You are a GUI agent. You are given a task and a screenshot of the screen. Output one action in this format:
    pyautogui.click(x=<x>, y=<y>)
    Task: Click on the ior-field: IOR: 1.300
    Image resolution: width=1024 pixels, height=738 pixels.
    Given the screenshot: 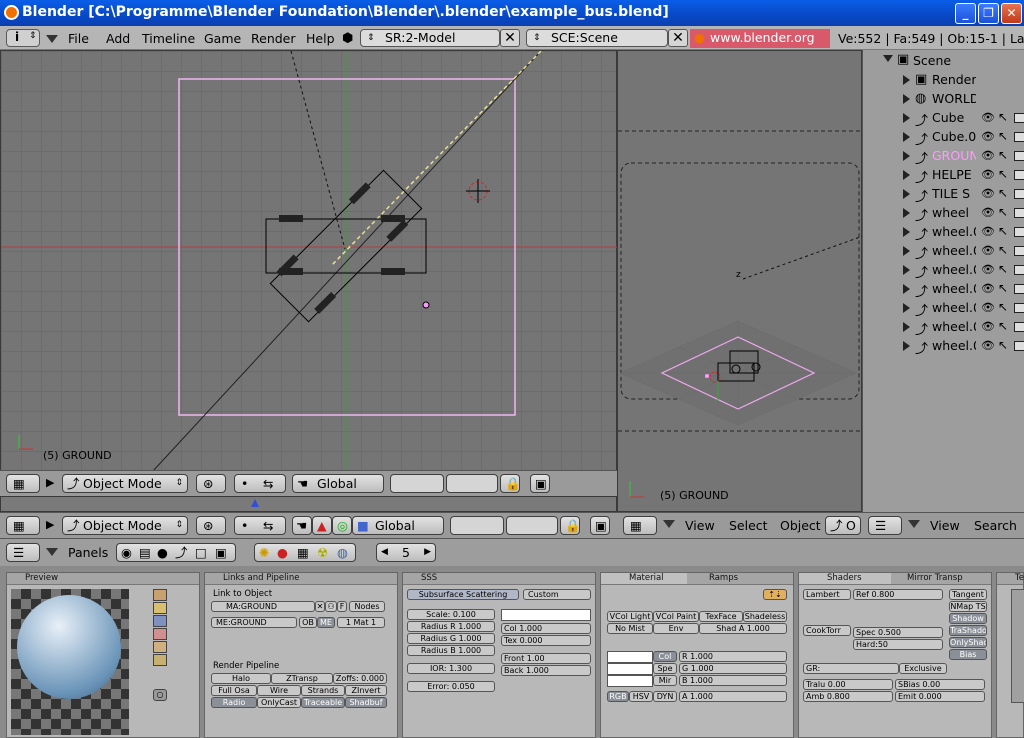 What is the action you would take?
    pyautogui.click(x=451, y=668)
    